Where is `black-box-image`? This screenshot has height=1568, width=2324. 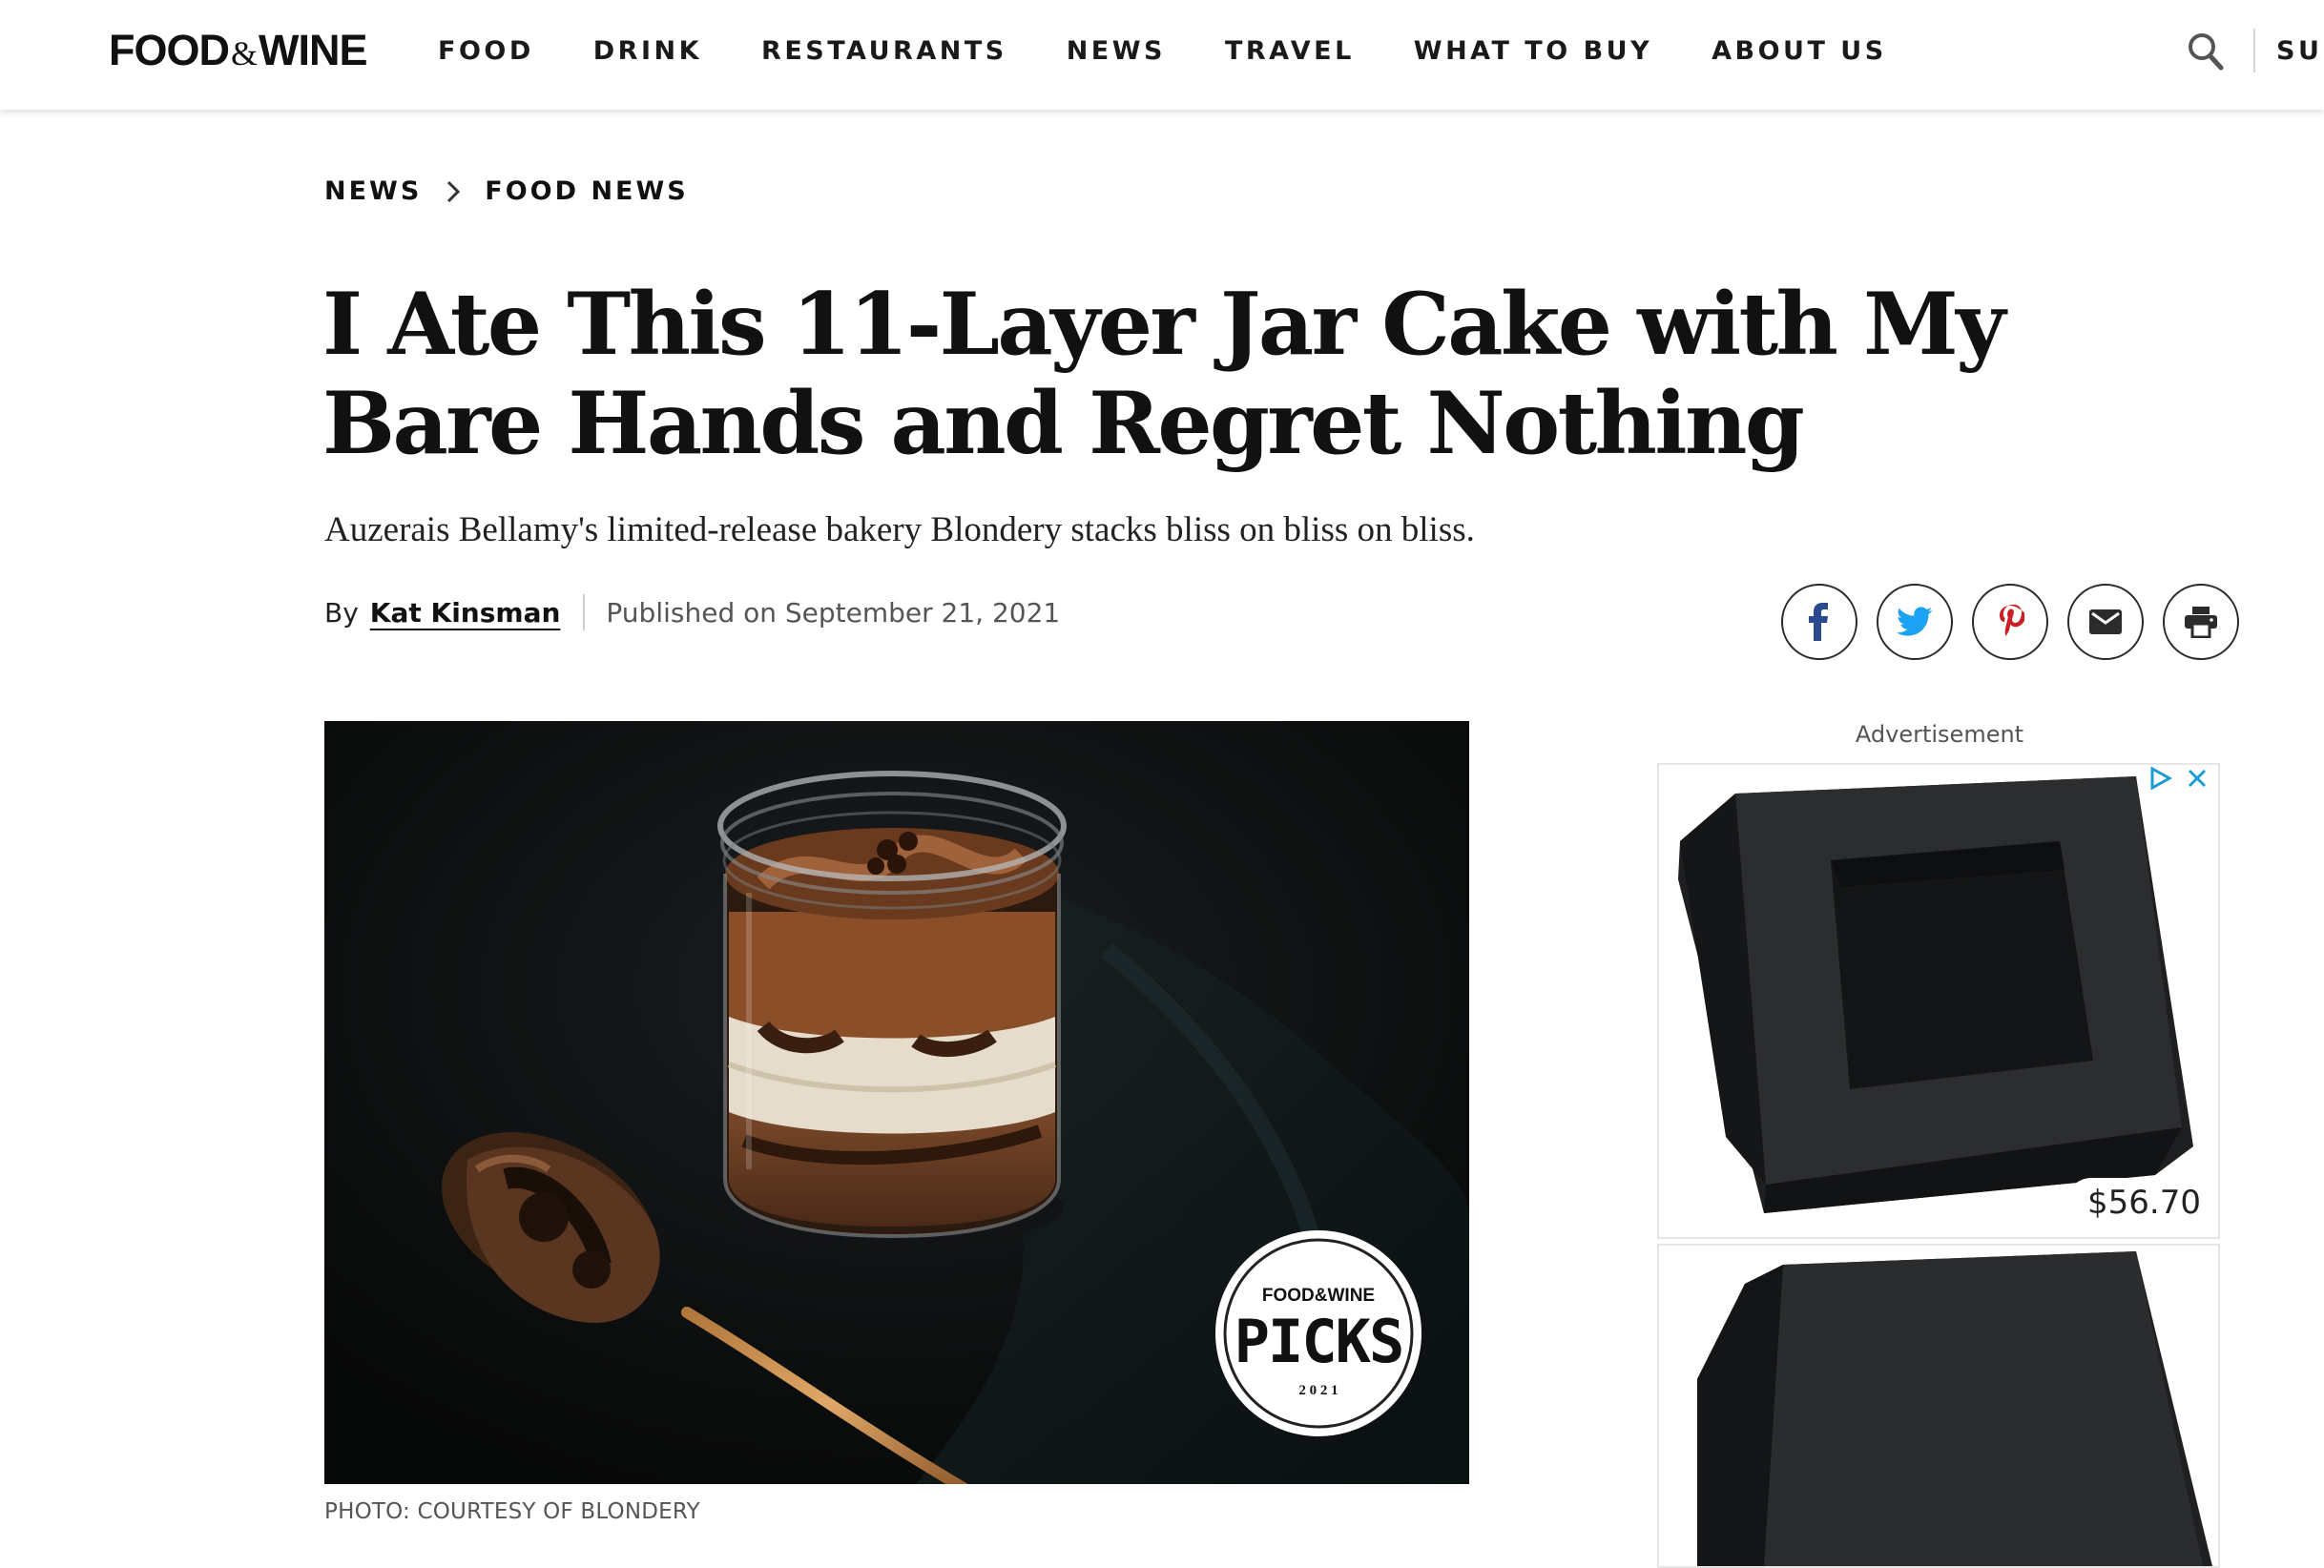
black-box-image is located at coordinates (1938, 1406).